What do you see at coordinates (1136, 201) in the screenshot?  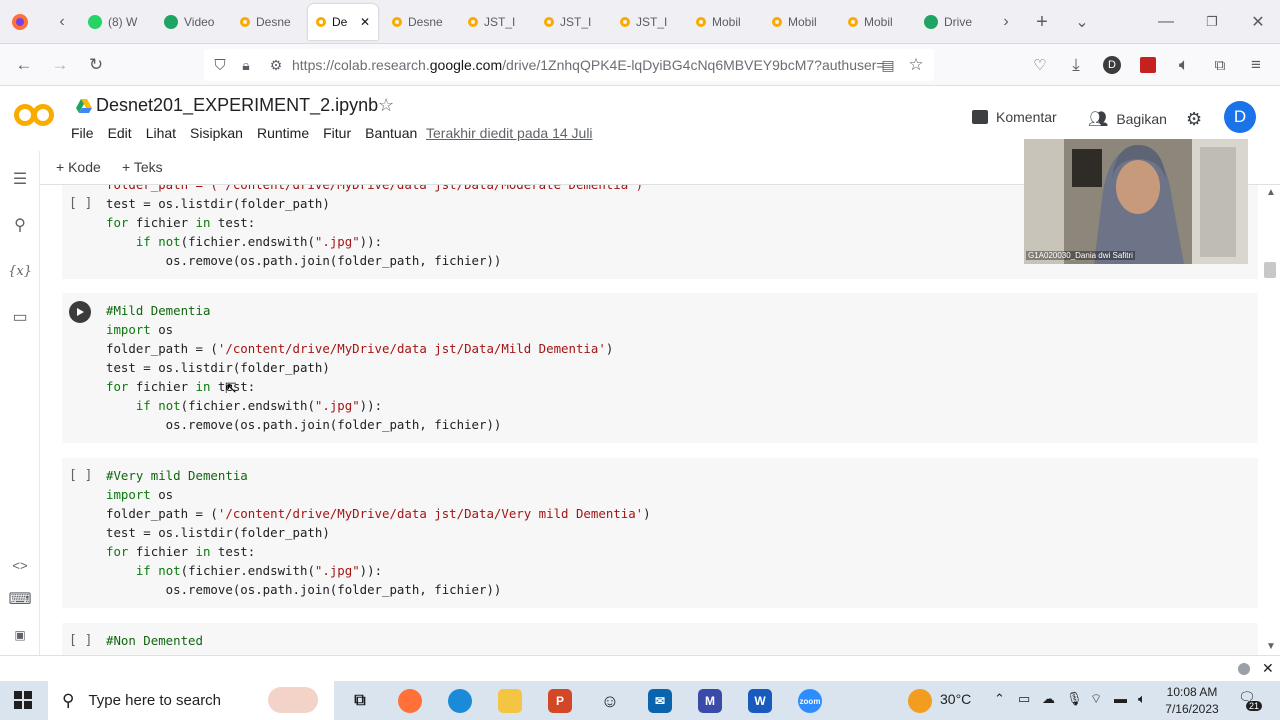 I see `video-call-overlay: G1A020030_Dania dwi Safitri` at bounding box center [1136, 201].